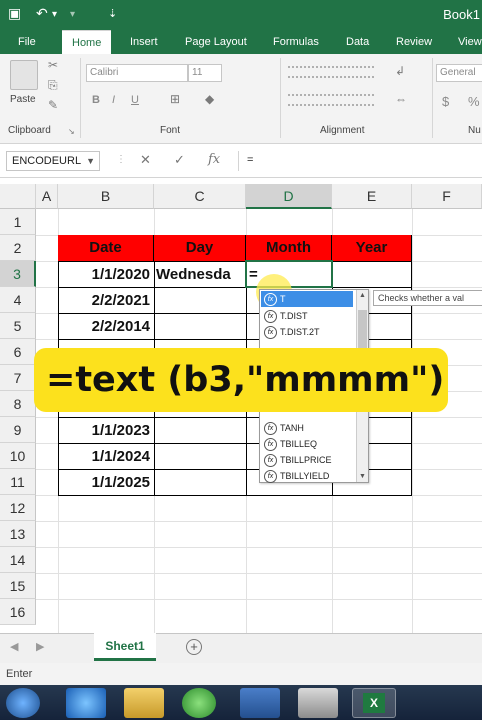 The height and width of the screenshot is (720, 482). I want to click on add-sheet-icon: +, so click(194, 647).